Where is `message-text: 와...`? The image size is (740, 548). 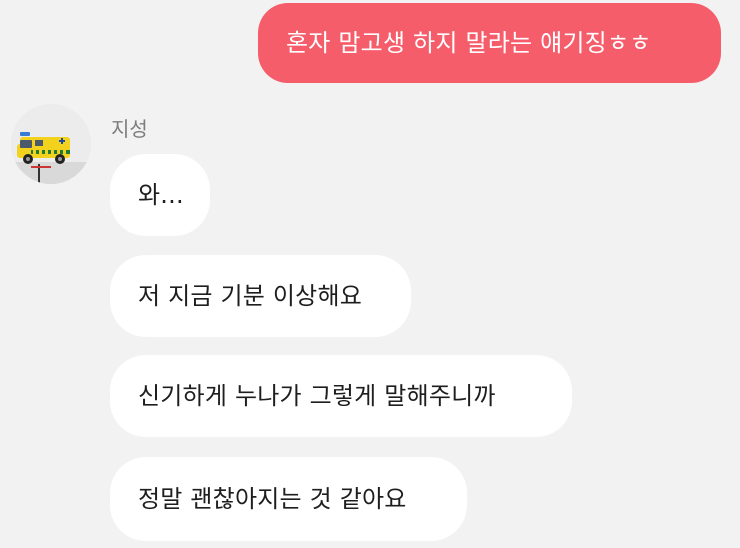 message-text: 와... is located at coordinates (161, 195).